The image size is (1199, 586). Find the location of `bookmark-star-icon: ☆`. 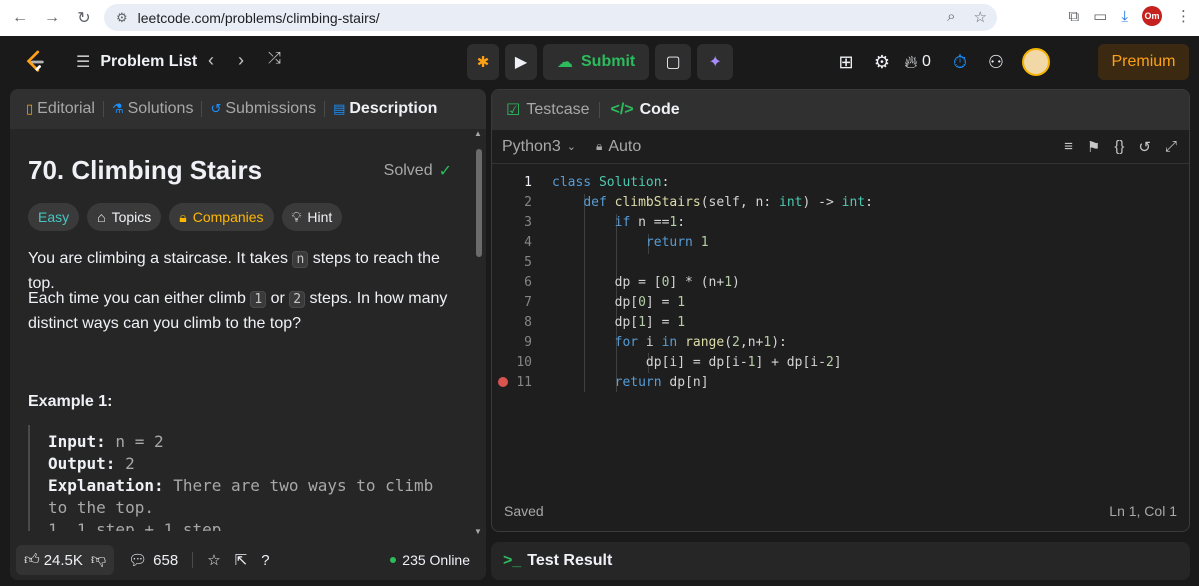

bookmark-star-icon: ☆ is located at coordinates (980, 17).